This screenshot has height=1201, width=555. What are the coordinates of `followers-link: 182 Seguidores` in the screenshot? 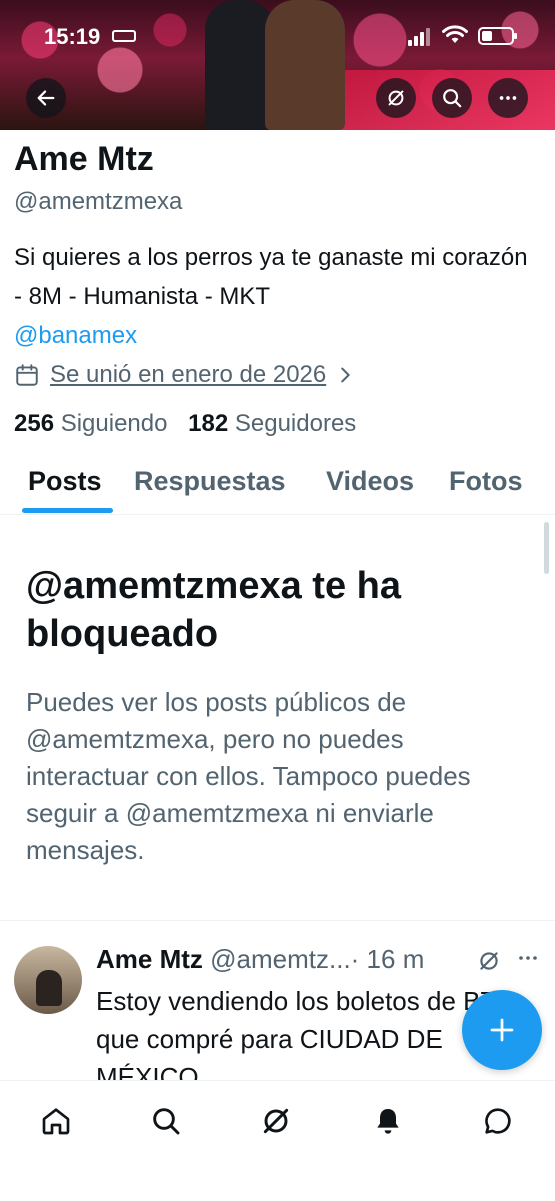 It's located at (272, 423).